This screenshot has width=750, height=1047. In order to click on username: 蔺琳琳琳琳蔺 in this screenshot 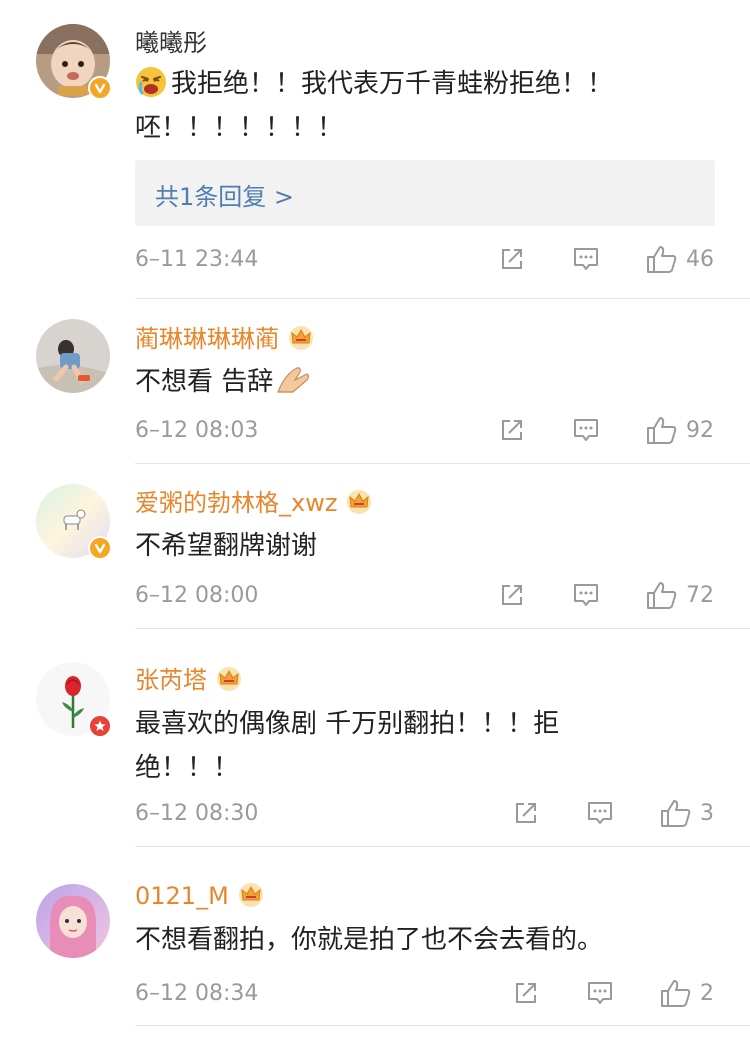, I will do `click(225, 339)`.